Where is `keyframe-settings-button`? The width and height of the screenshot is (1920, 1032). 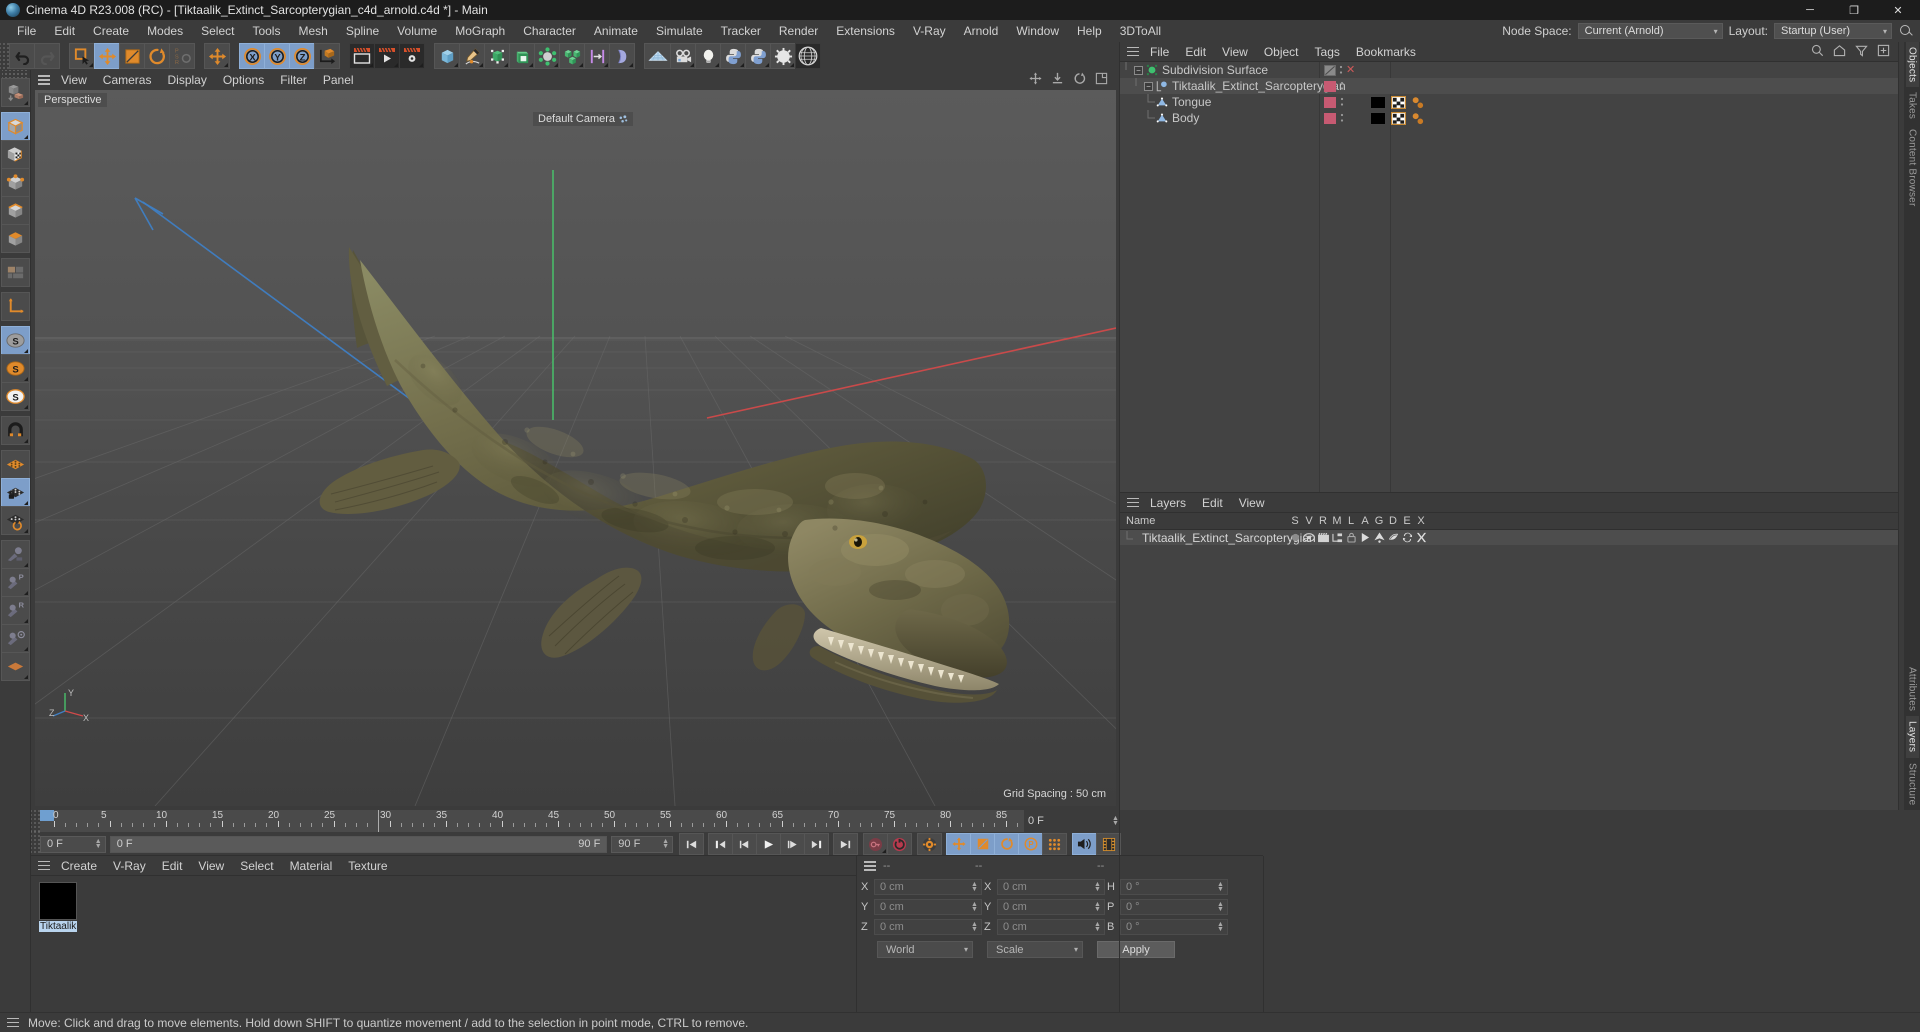 keyframe-settings-button is located at coordinates (930, 844).